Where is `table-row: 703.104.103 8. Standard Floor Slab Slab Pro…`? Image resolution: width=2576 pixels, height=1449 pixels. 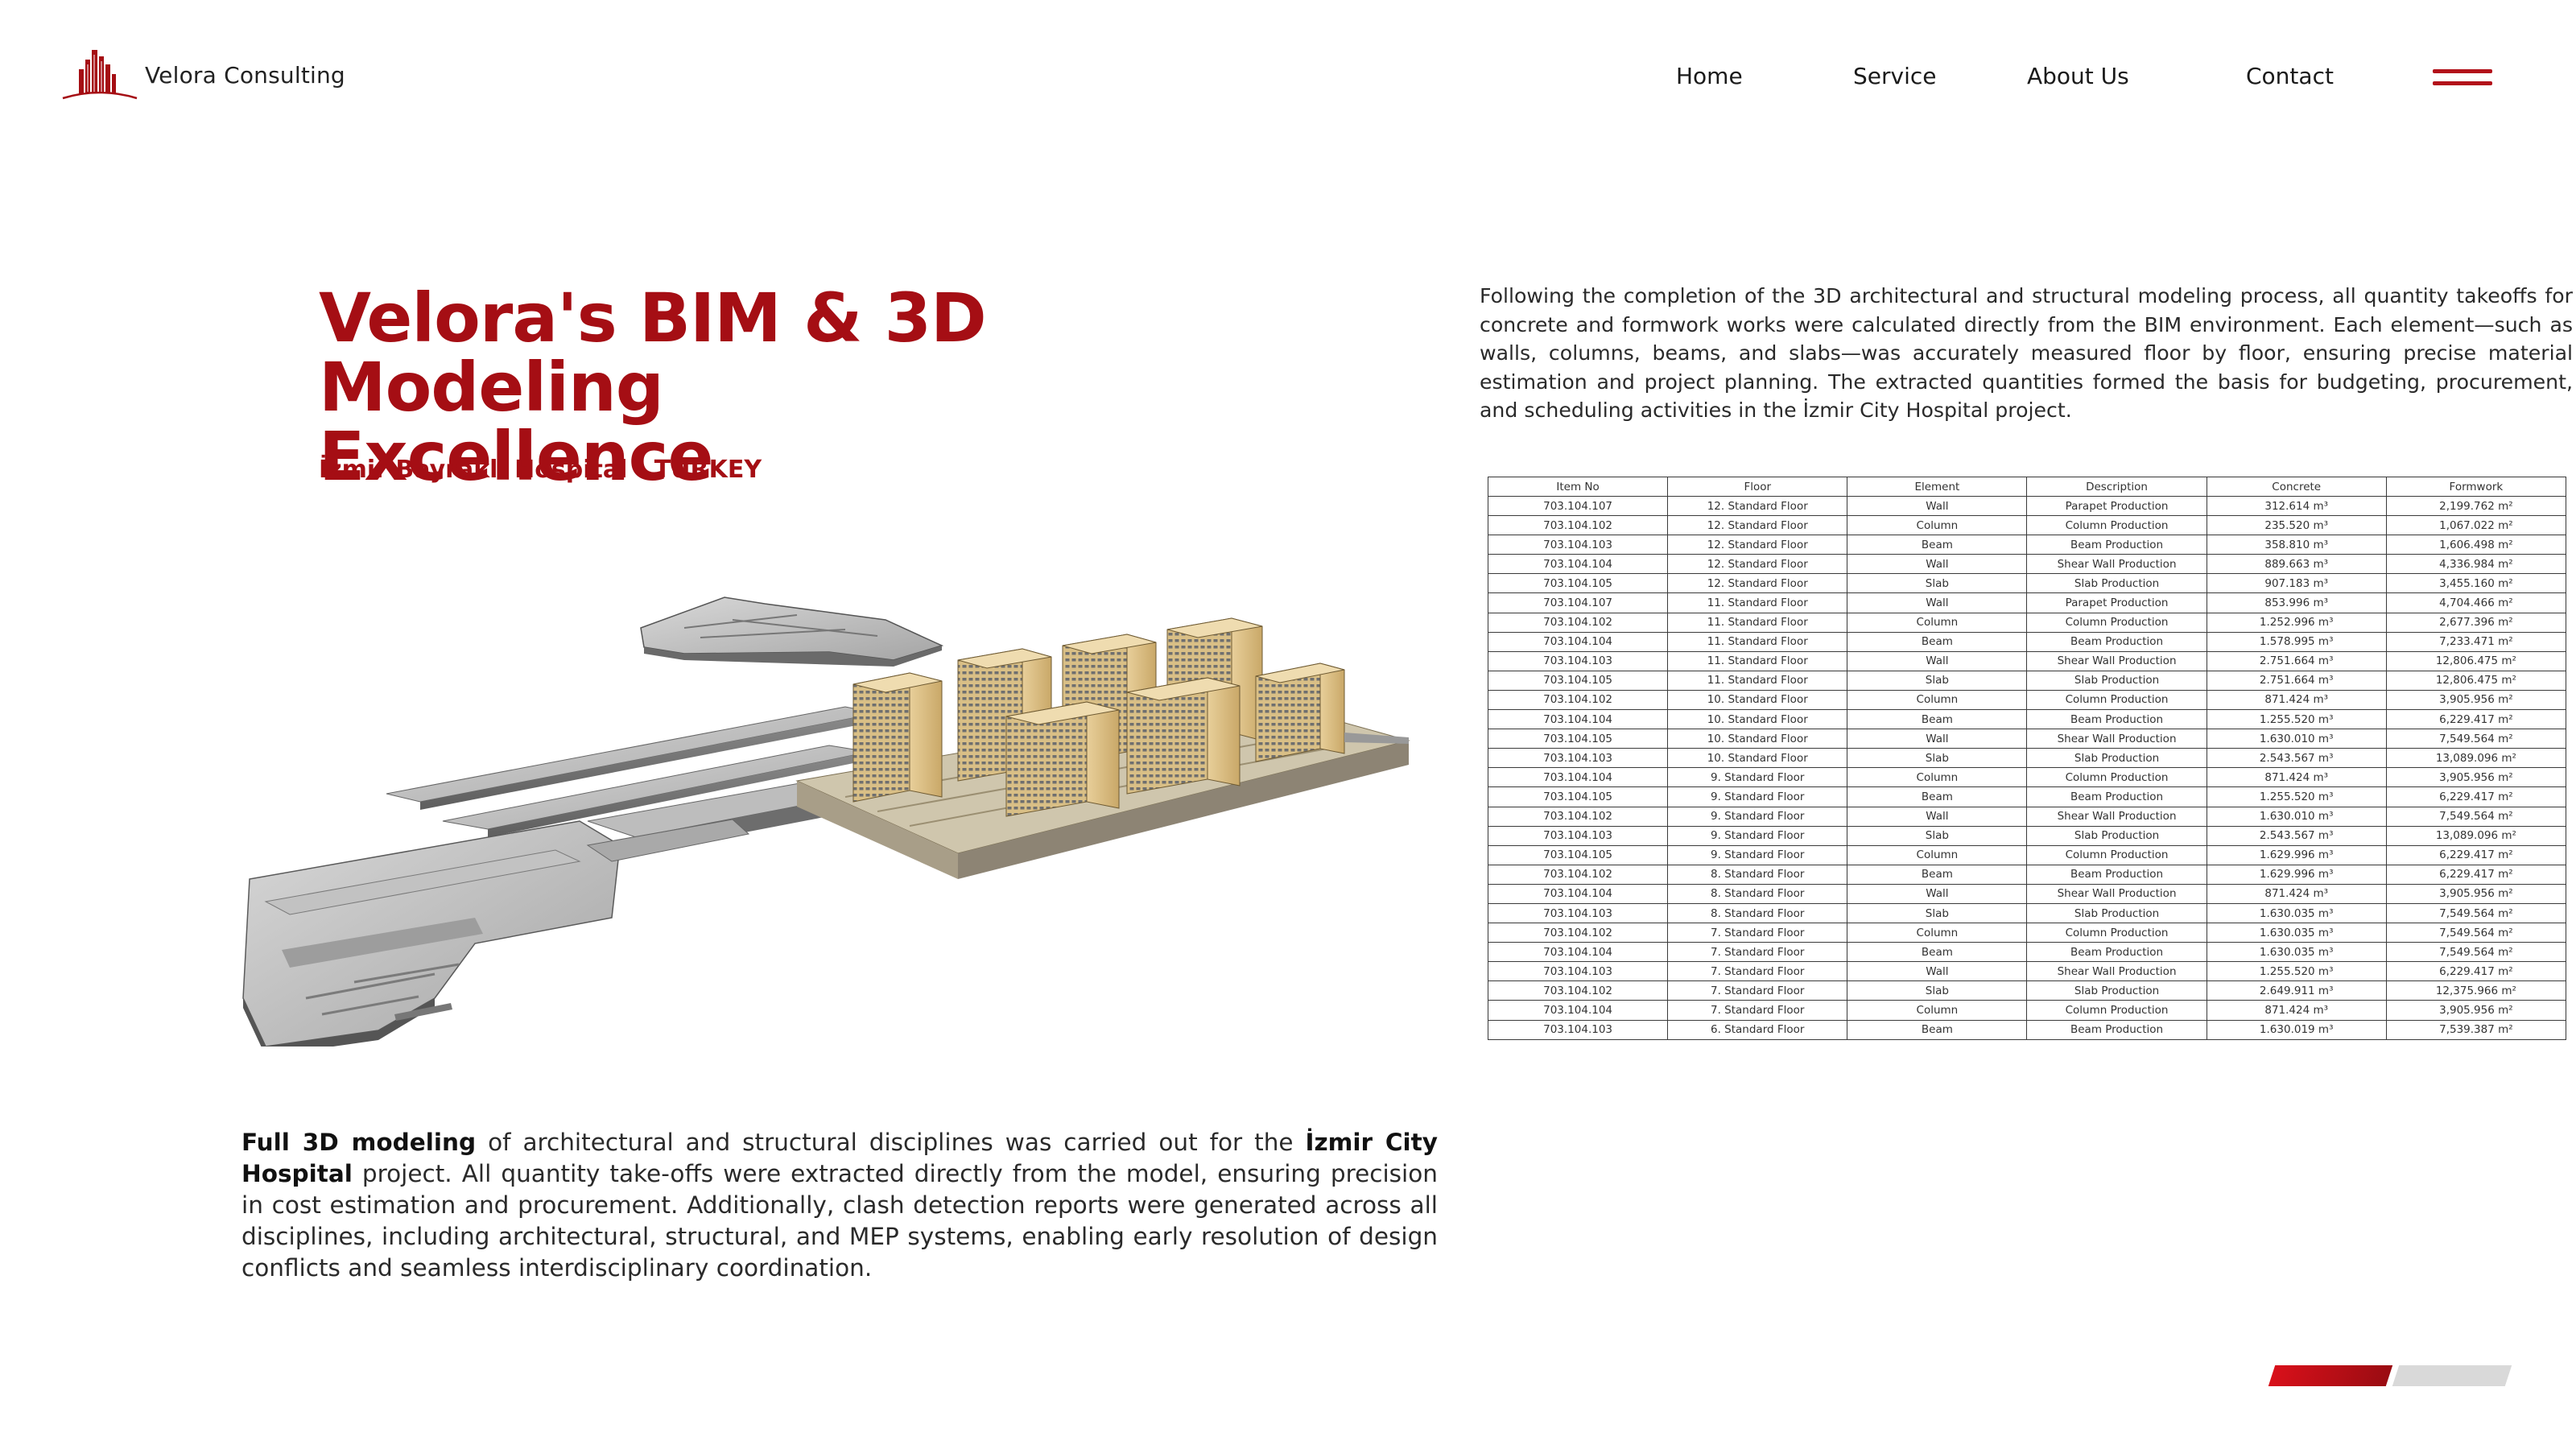
table-row: 703.104.103 8. Standard Floor Slab Slab Pro… is located at coordinates (2027, 913).